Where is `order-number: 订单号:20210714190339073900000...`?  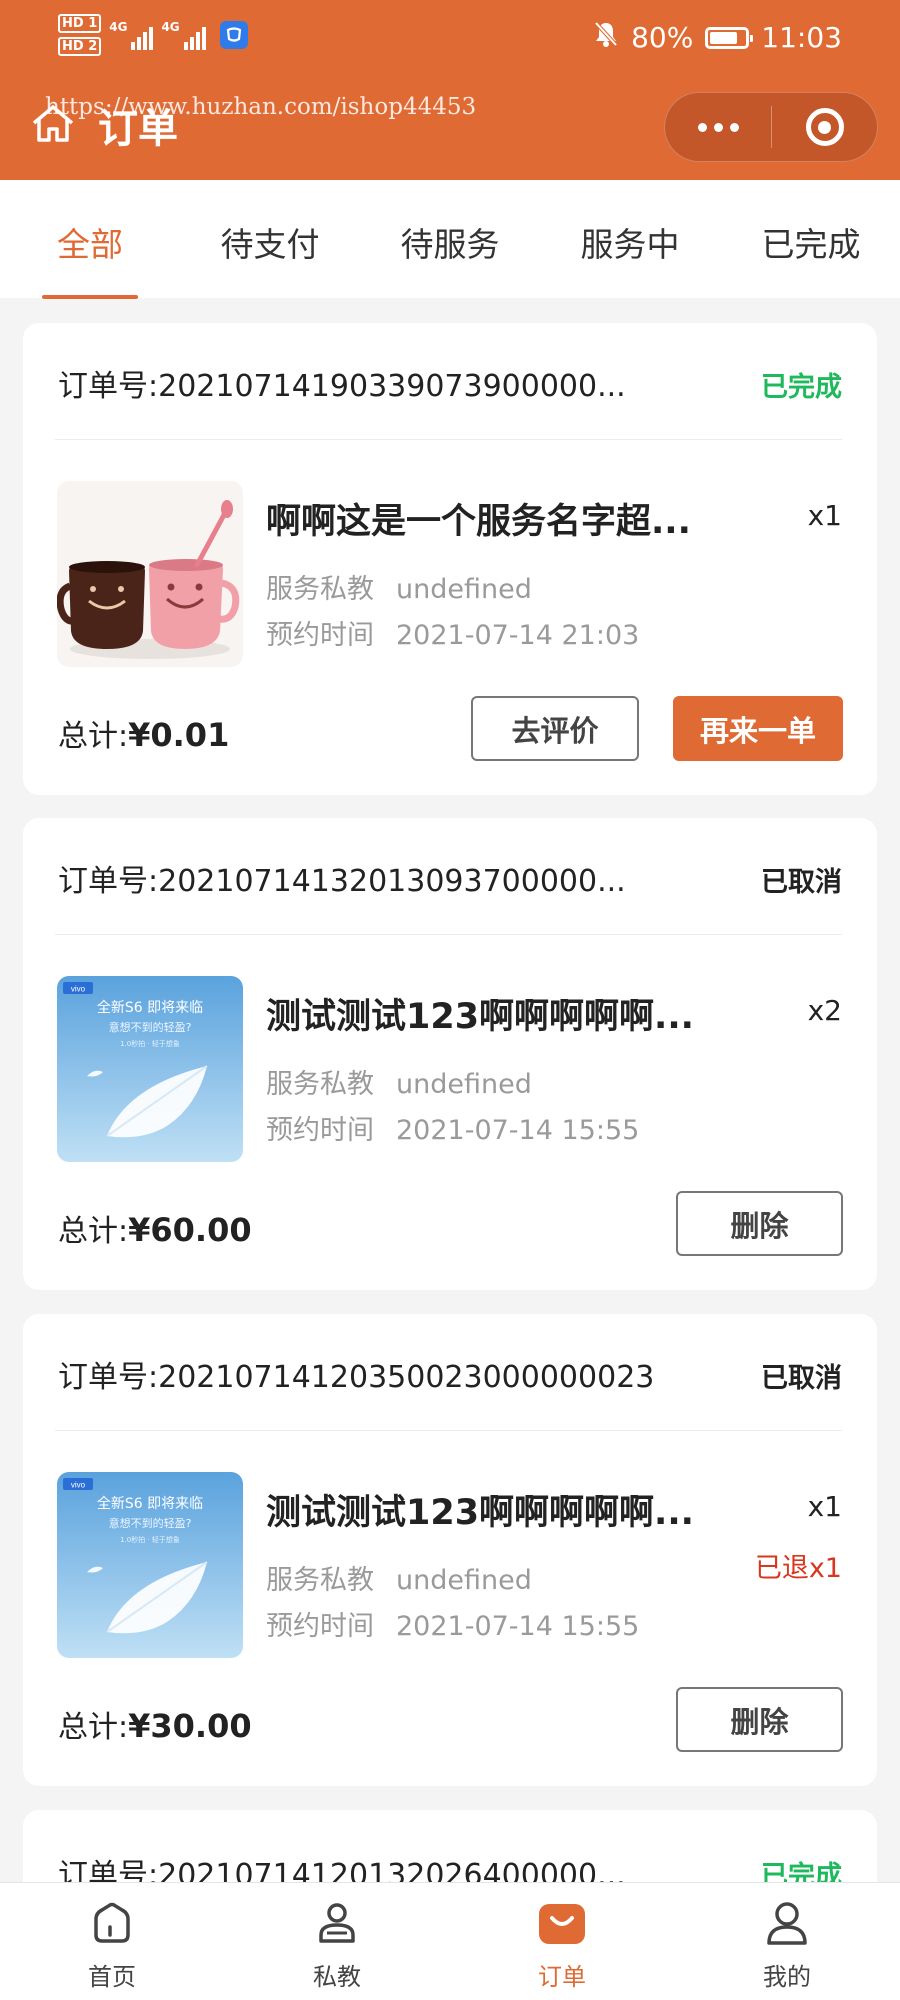 order-number: 订单号:20210714190339073900000... is located at coordinates (342, 386).